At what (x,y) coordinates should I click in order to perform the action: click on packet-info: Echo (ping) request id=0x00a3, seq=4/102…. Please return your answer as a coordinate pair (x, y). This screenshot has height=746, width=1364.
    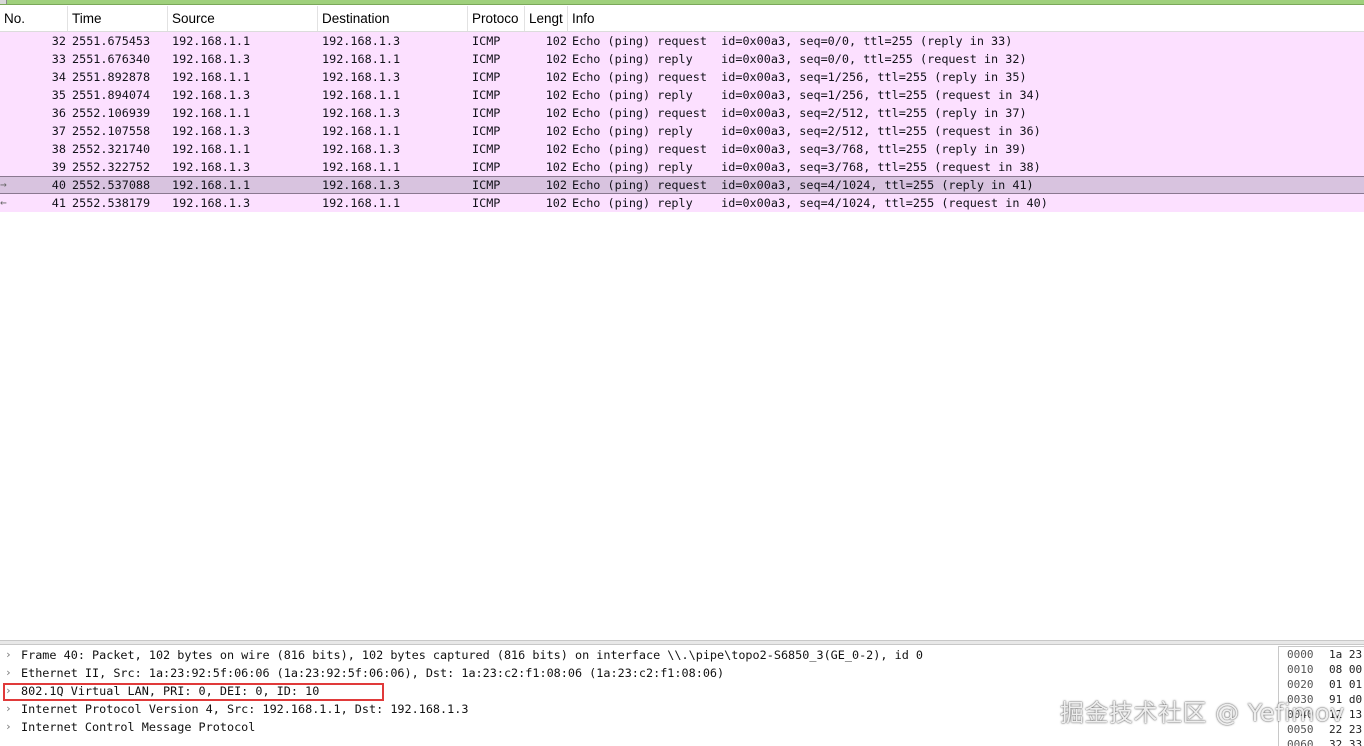
    Looking at the image, I should click on (803, 185).